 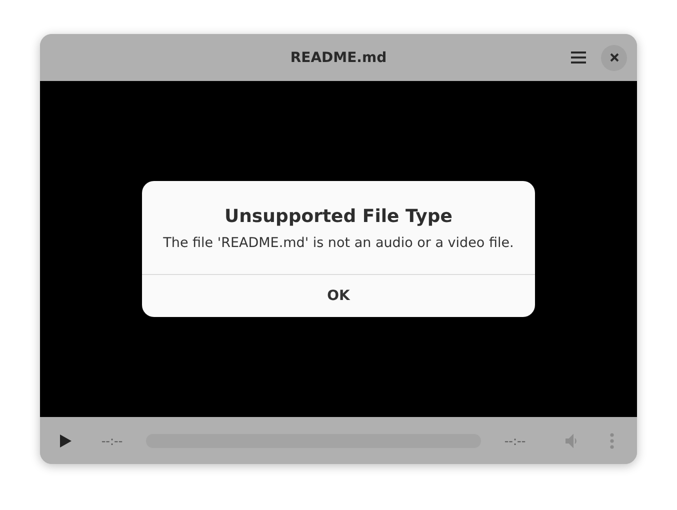 I want to click on window-title: README.md, so click(x=338, y=58).